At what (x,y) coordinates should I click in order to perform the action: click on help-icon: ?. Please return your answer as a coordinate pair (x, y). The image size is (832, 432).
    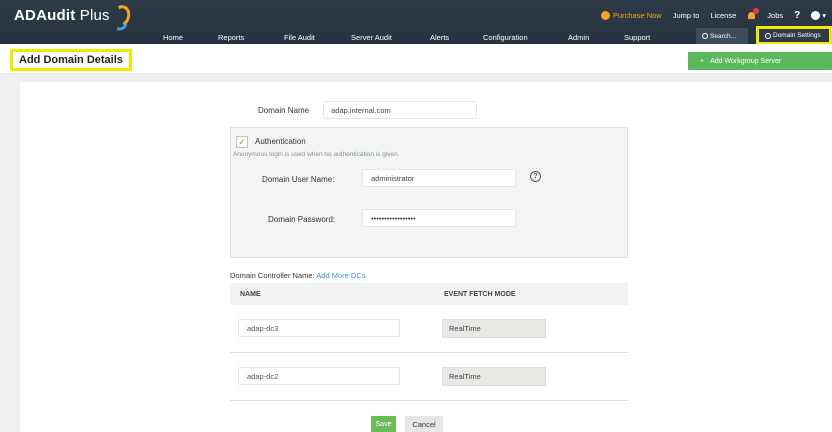
    Looking at the image, I should click on (797, 15).